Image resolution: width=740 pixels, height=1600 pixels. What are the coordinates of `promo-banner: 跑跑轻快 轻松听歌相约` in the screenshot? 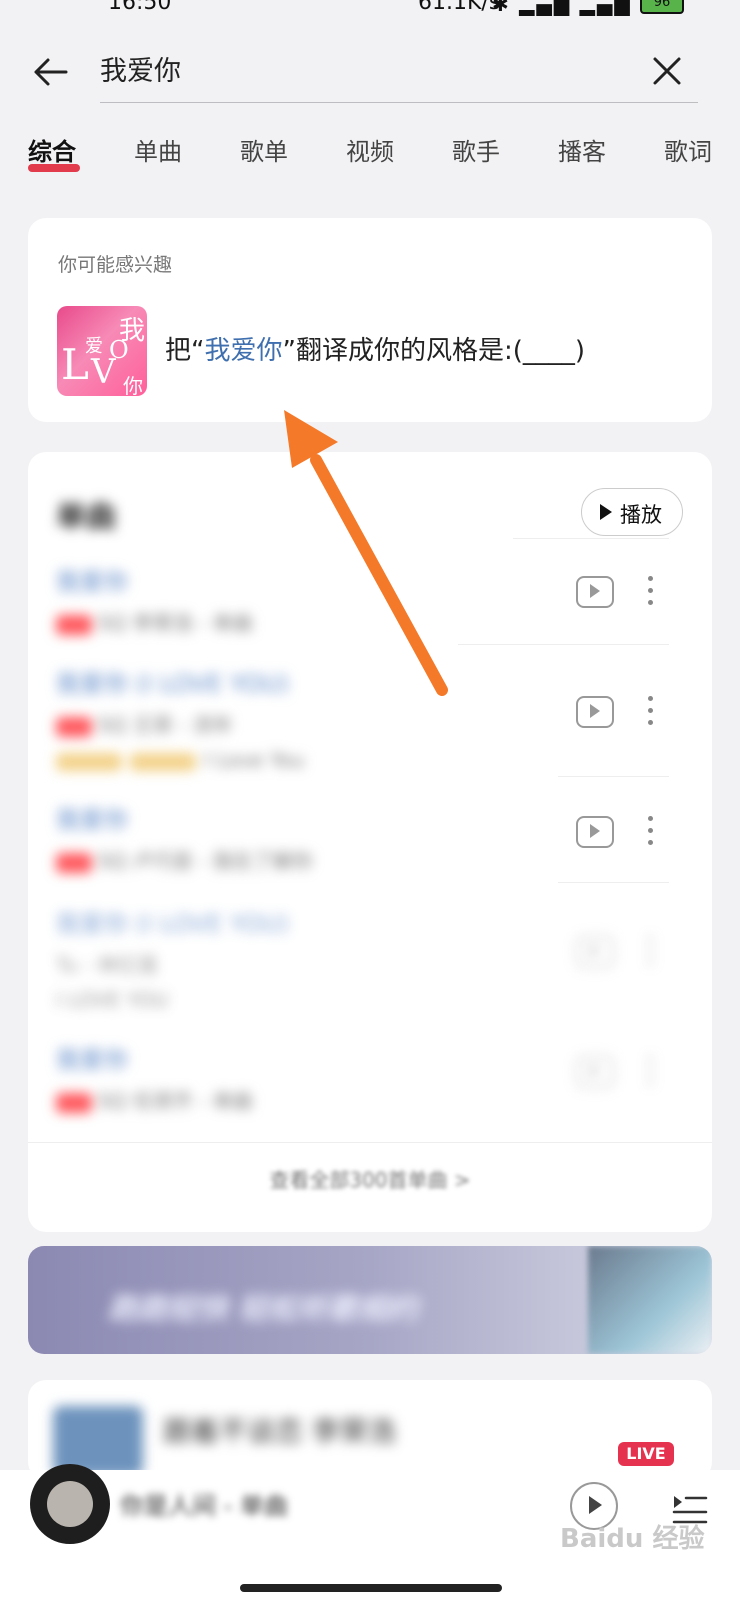 It's located at (370, 1300).